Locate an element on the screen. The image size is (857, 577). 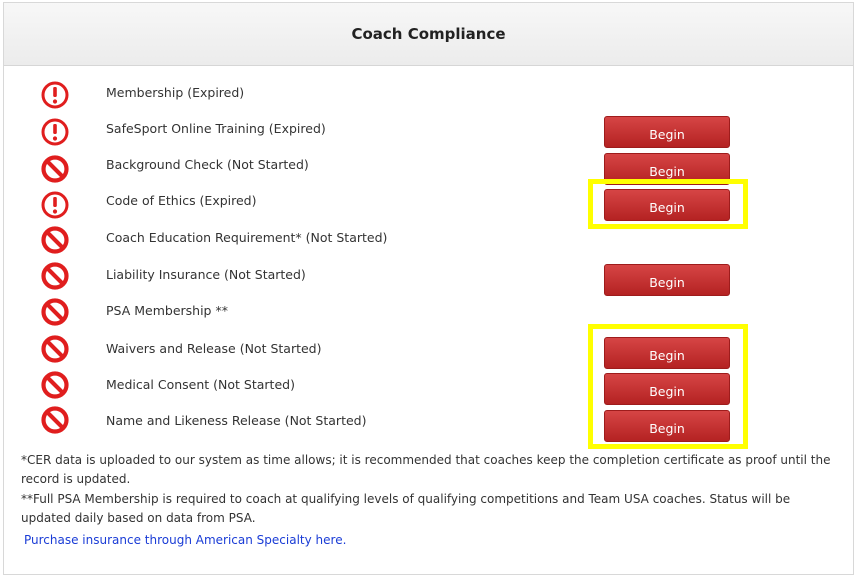
panel-header: Coach Compliance is located at coordinates (428, 34).